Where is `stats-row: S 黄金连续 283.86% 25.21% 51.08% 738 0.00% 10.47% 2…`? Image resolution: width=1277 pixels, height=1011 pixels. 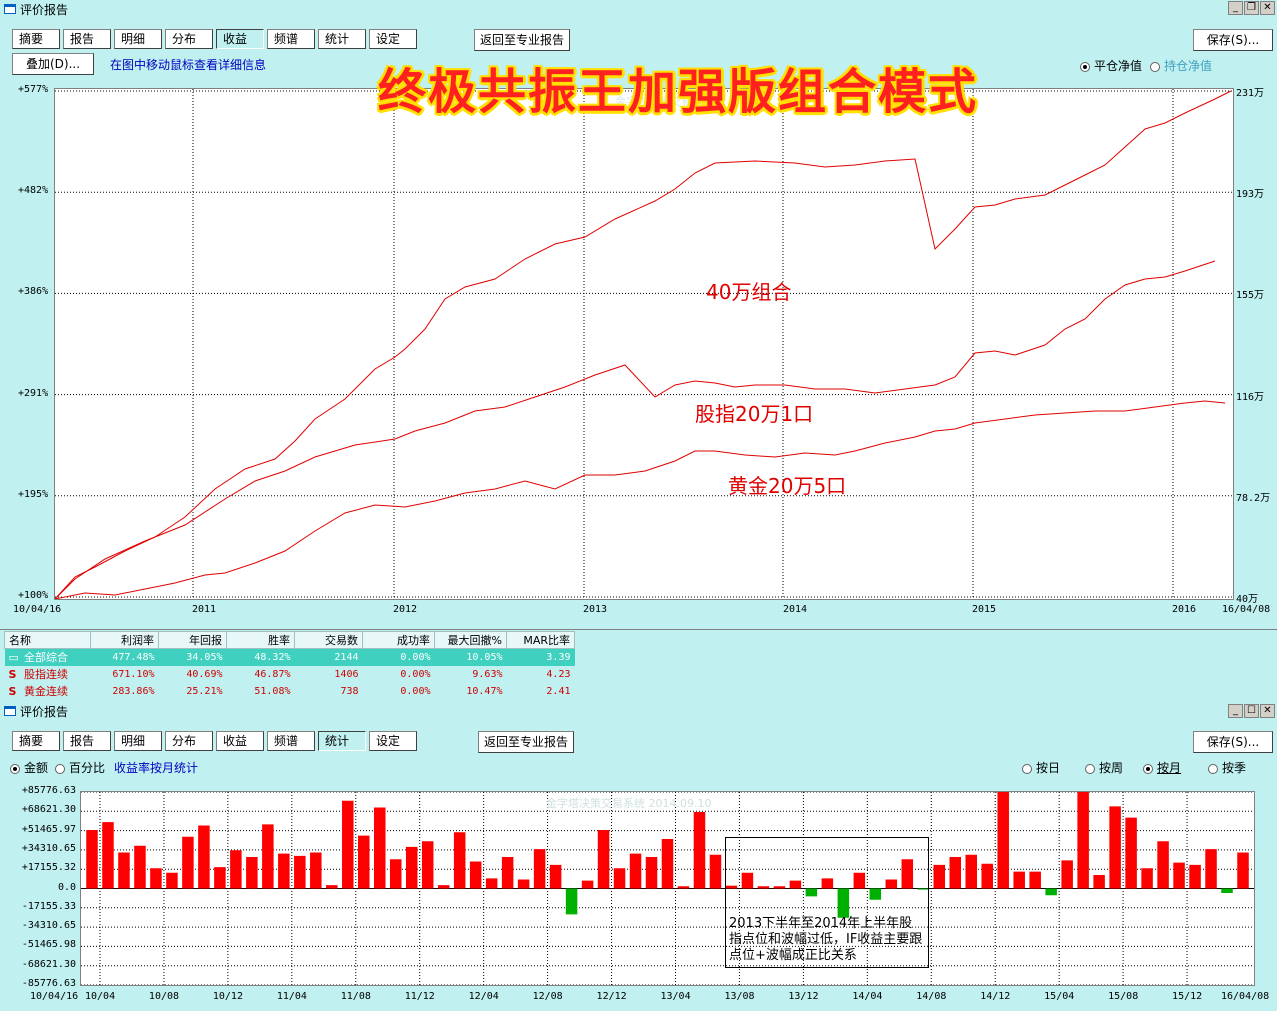 stats-row: S 黄金连续 283.86% 25.21% 51.08% 738 0.00% 10.47% 2… is located at coordinates (290, 691).